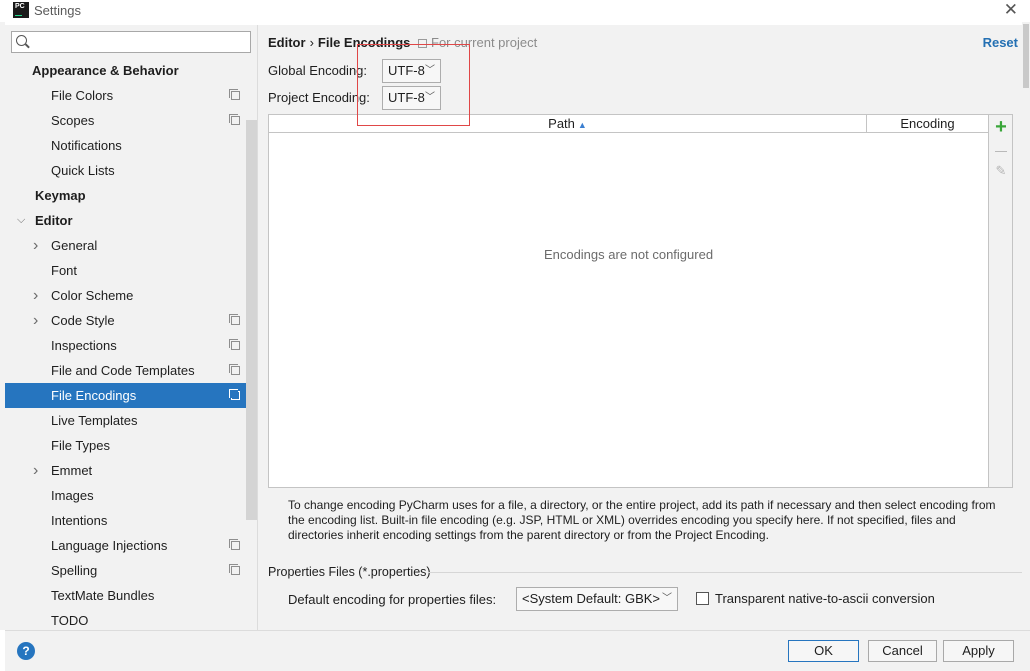 The width and height of the screenshot is (1030, 671). I want to click on breadcrumb: Editor › File Encodings, so click(339, 42).